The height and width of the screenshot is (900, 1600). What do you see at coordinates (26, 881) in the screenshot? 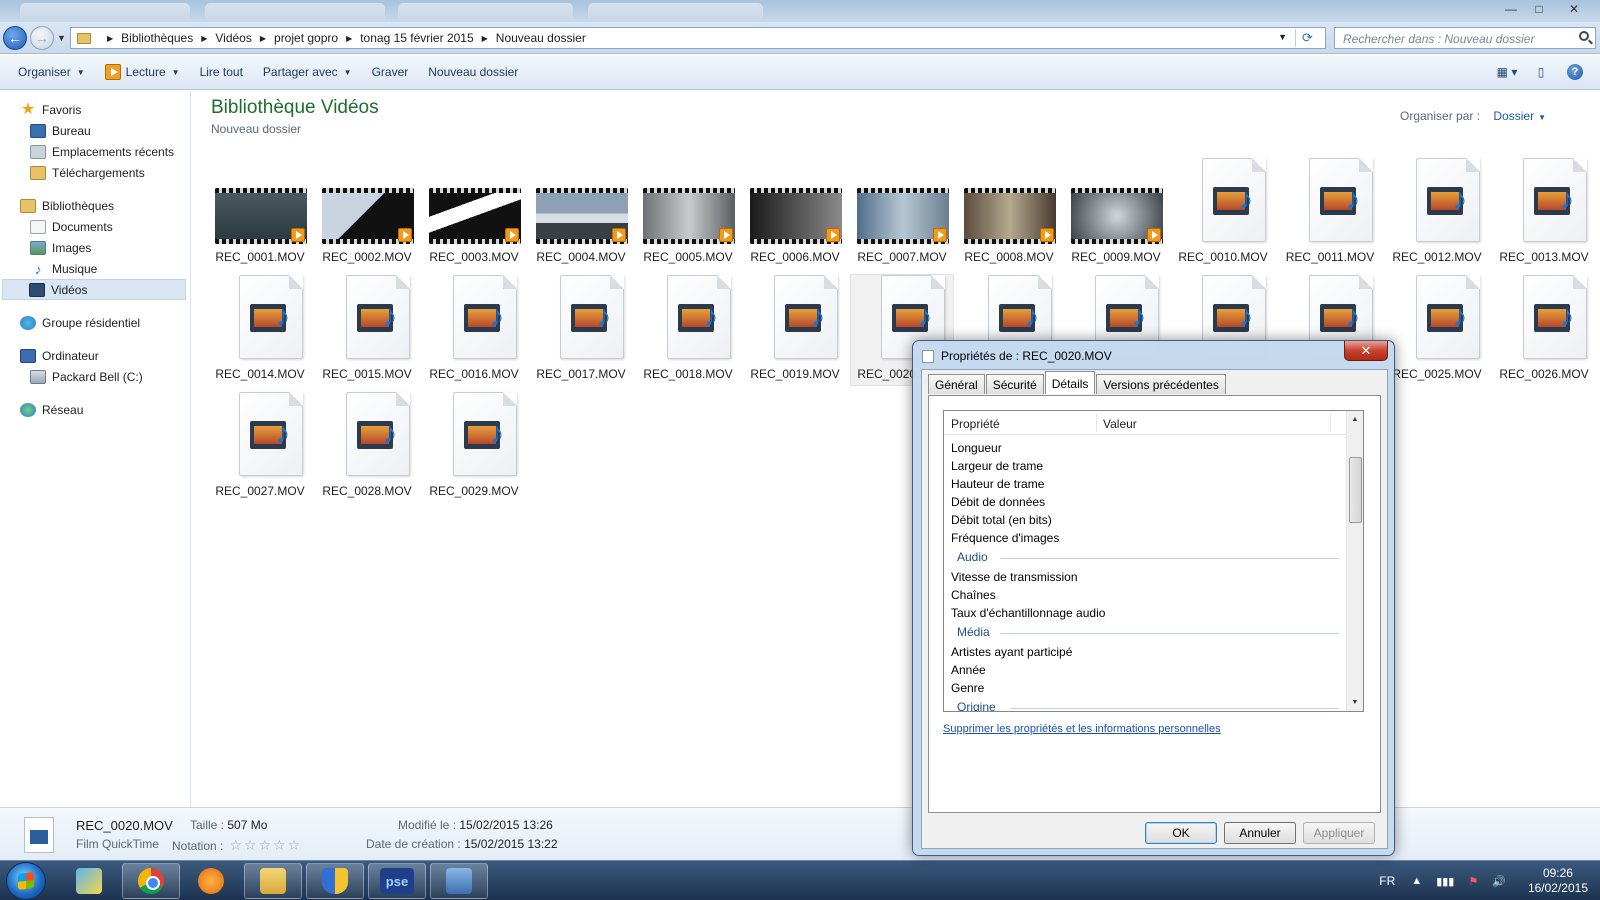
I see `start-button` at bounding box center [26, 881].